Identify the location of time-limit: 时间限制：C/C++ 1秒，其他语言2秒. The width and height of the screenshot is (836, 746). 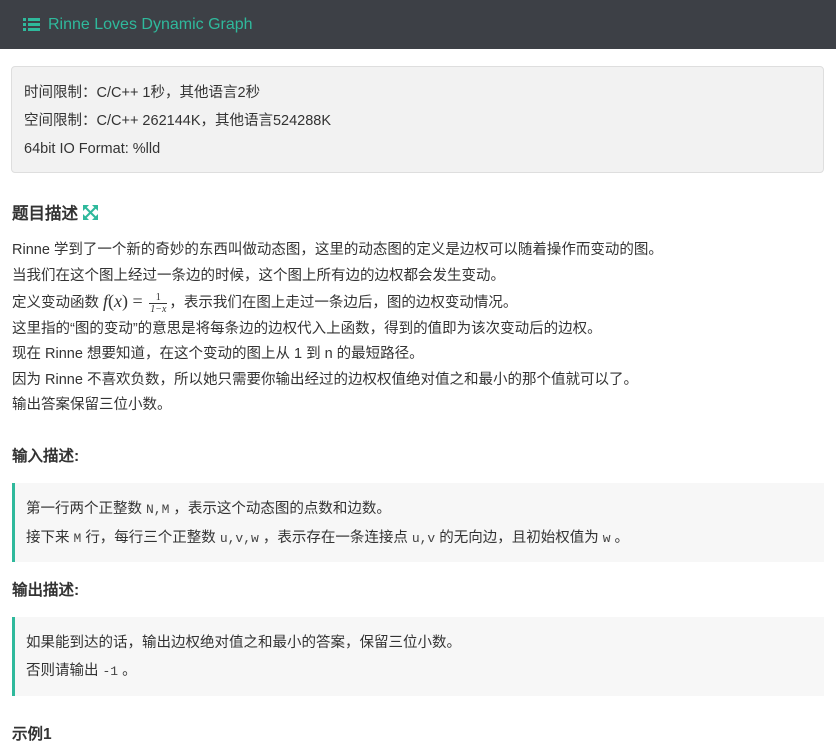
(142, 93).